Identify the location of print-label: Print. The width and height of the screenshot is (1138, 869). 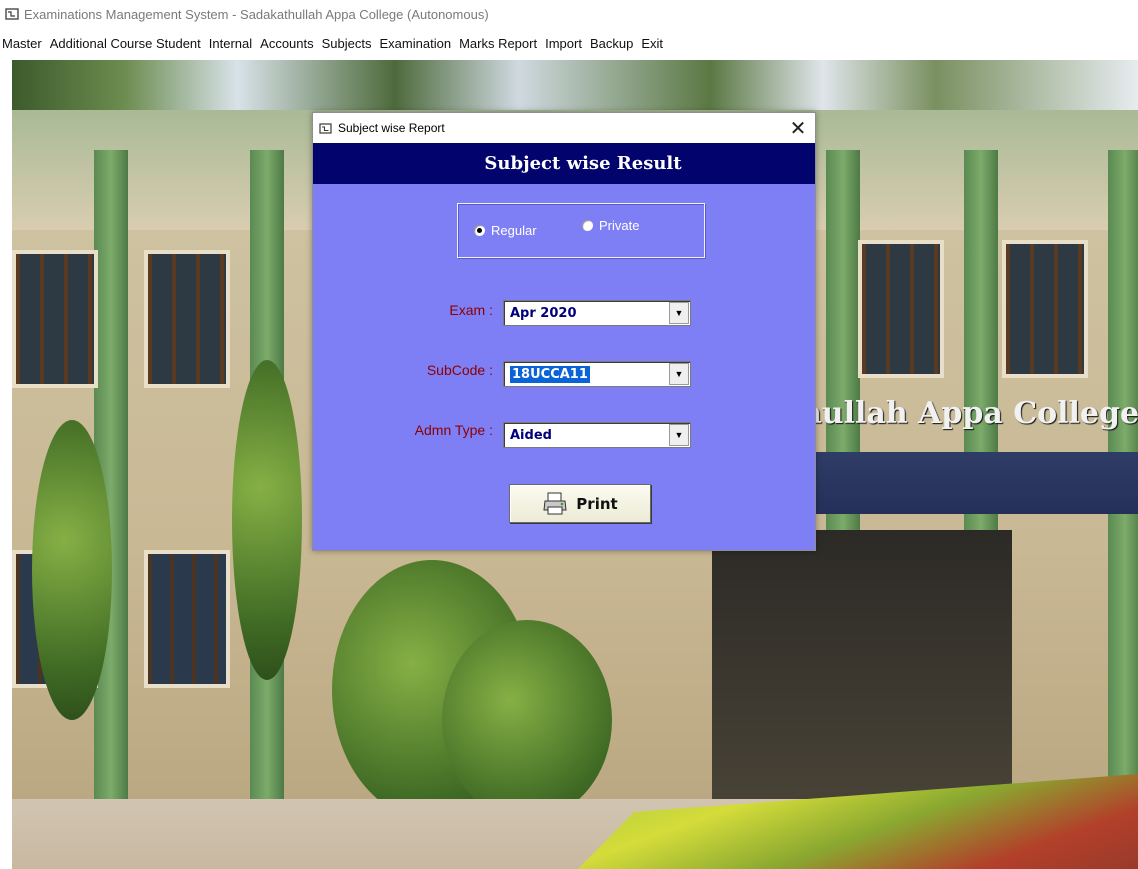
(597, 503).